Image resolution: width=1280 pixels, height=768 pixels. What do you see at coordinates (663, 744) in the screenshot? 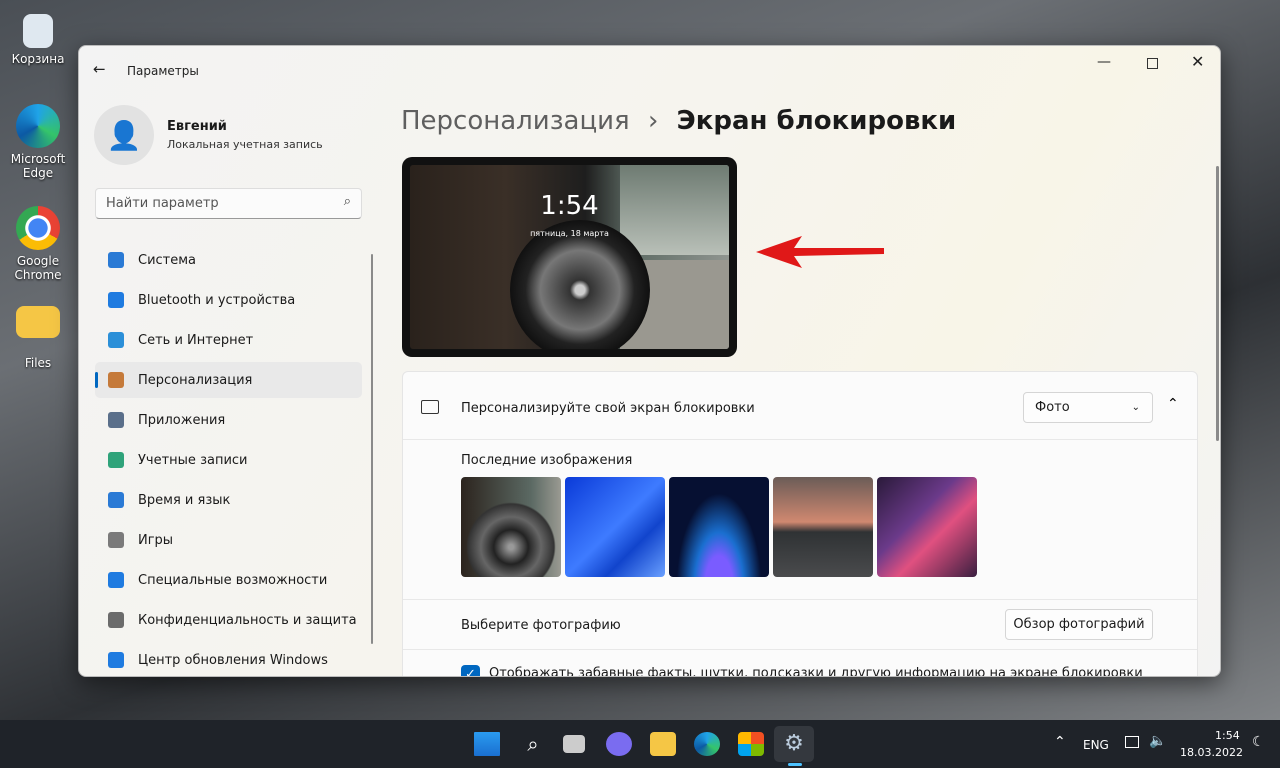
I see `file-explorer-icon` at bounding box center [663, 744].